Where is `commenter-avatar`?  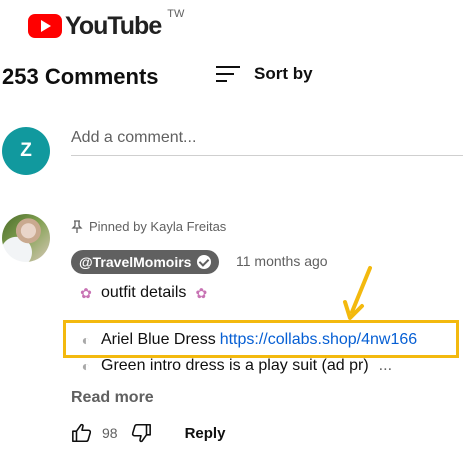
commenter-avatar is located at coordinates (26, 238).